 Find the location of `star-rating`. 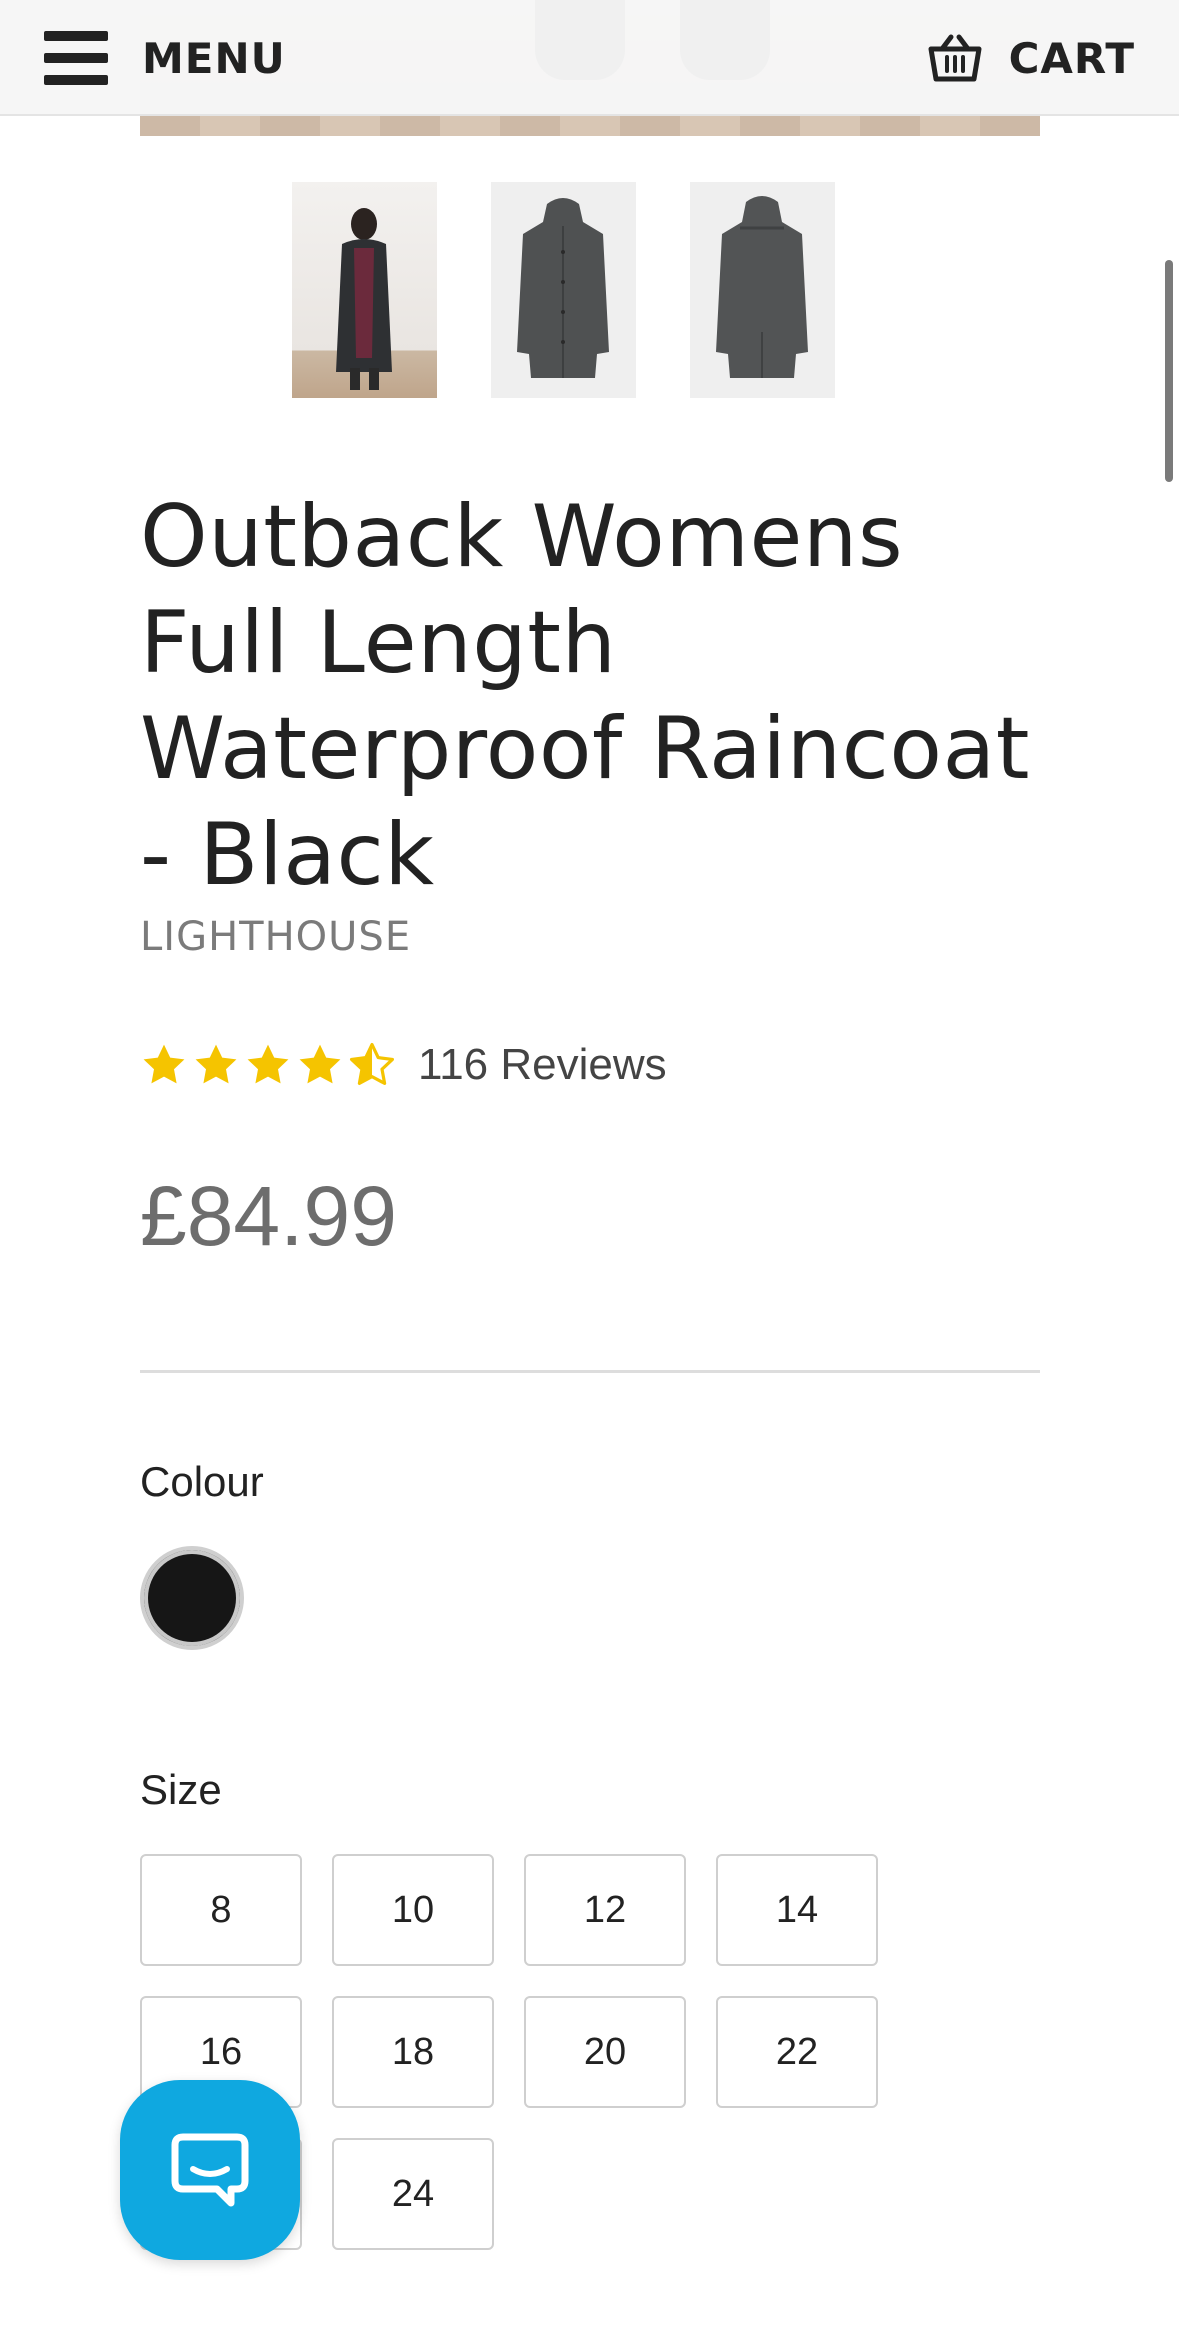

star-rating is located at coordinates (268, 1065).